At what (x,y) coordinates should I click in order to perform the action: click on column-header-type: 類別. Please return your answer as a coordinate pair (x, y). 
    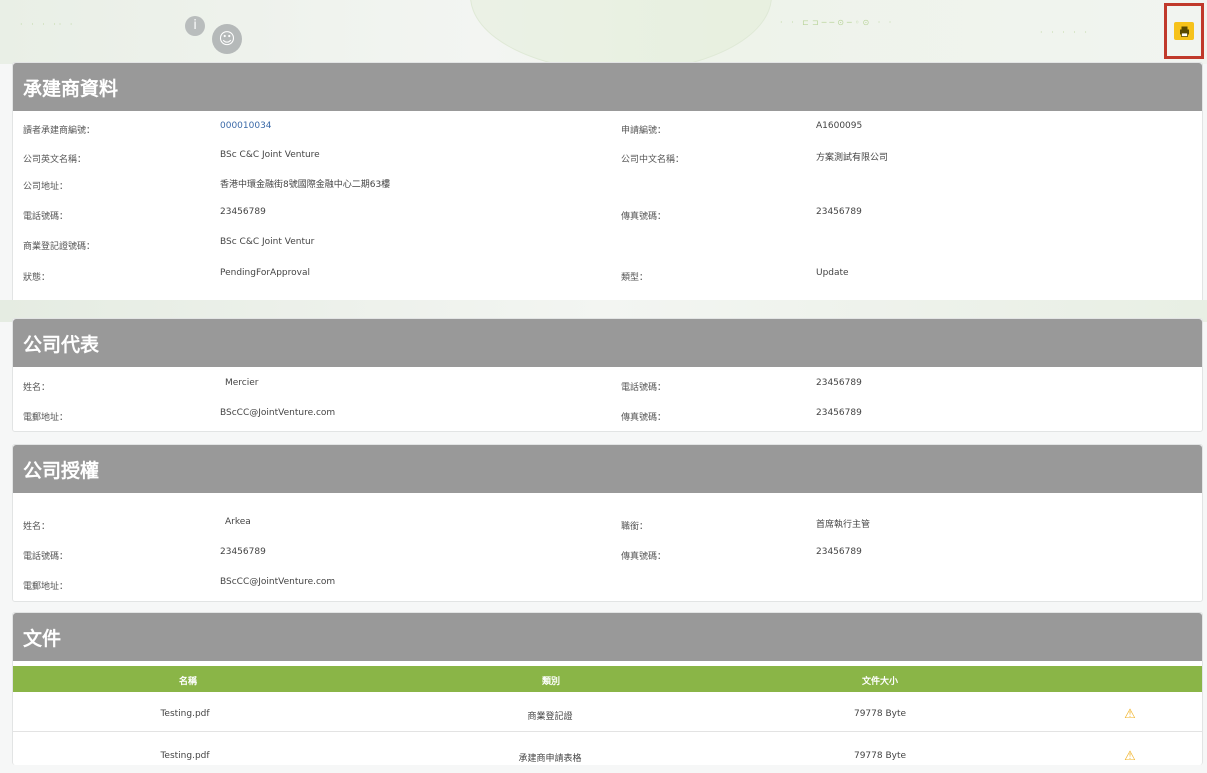
    Looking at the image, I should click on (551, 682).